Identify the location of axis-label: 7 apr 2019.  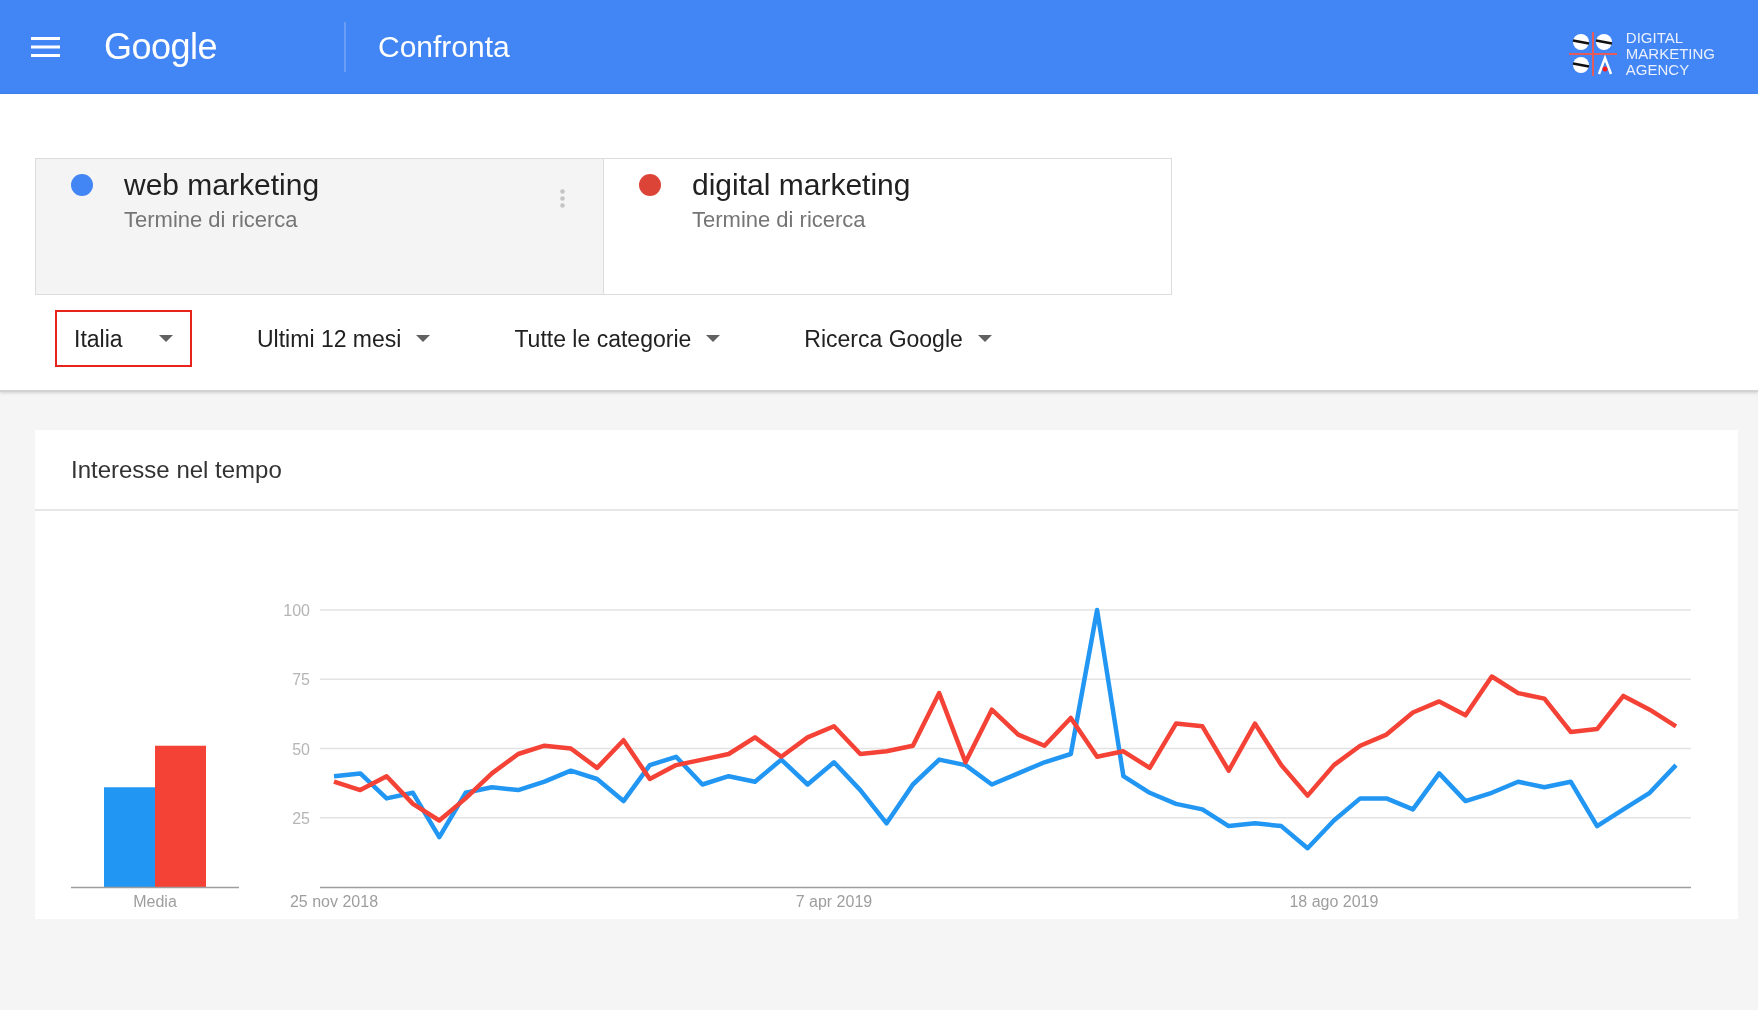
(834, 901).